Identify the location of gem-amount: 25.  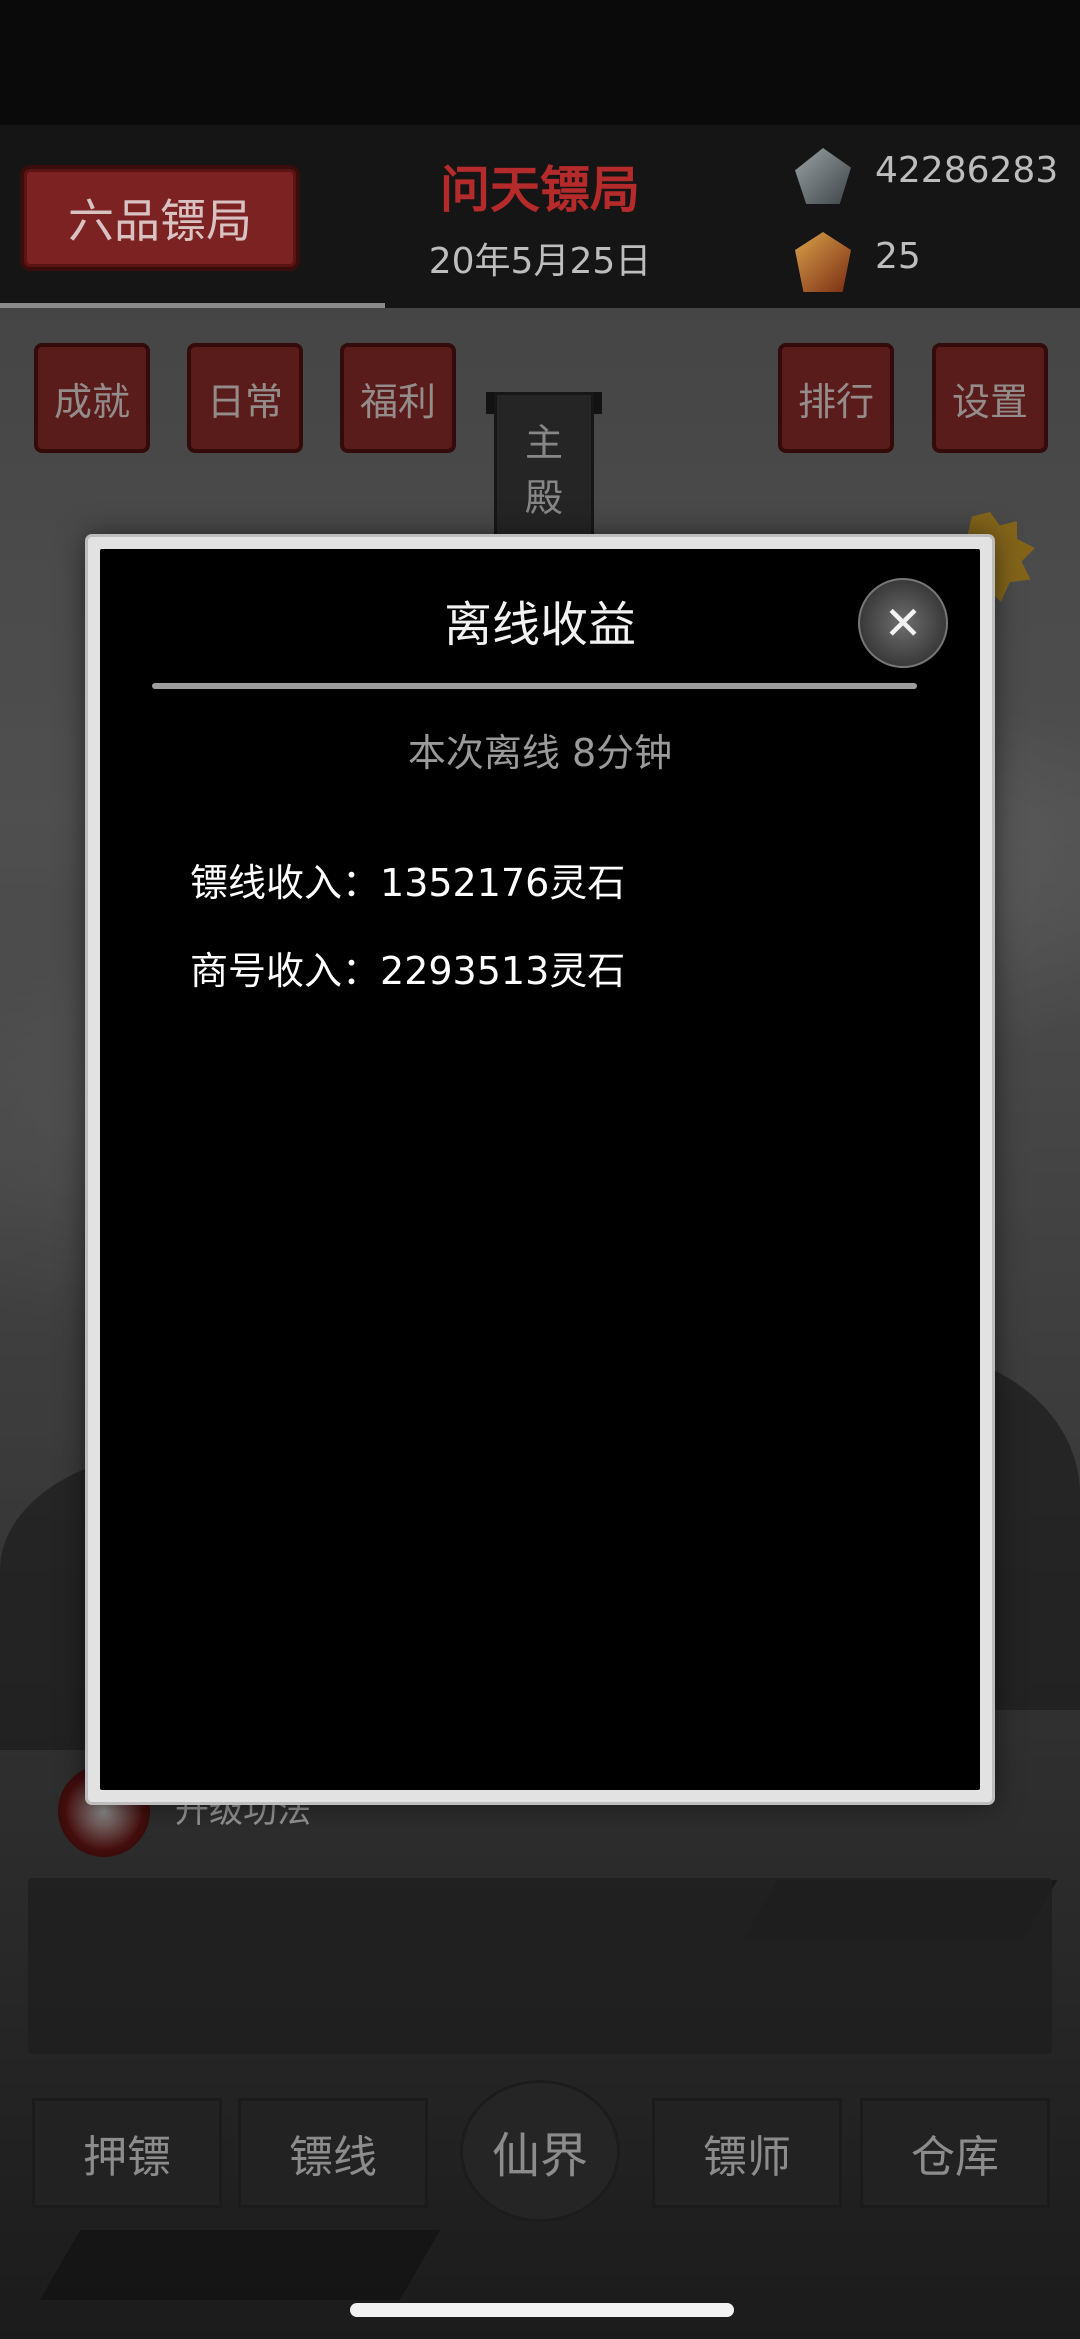
(898, 256).